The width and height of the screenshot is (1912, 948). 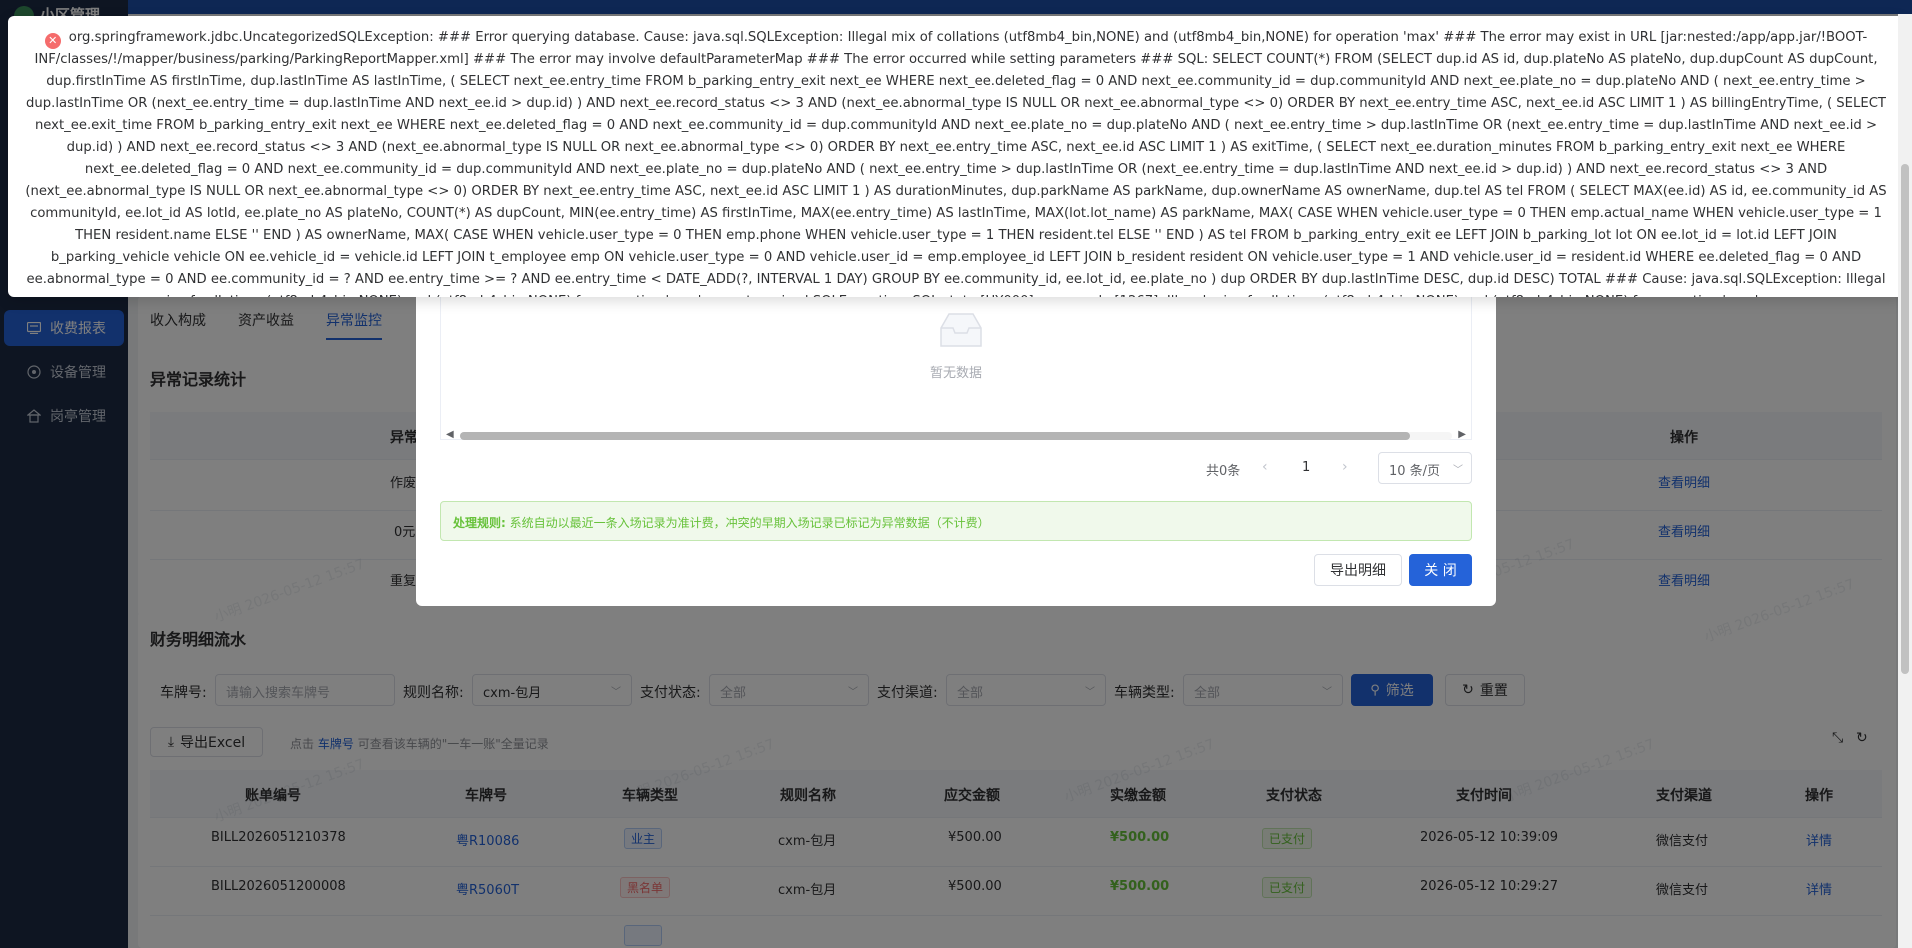 What do you see at coordinates (1905, 419) in the screenshot?
I see `page-scrollbar-thumb` at bounding box center [1905, 419].